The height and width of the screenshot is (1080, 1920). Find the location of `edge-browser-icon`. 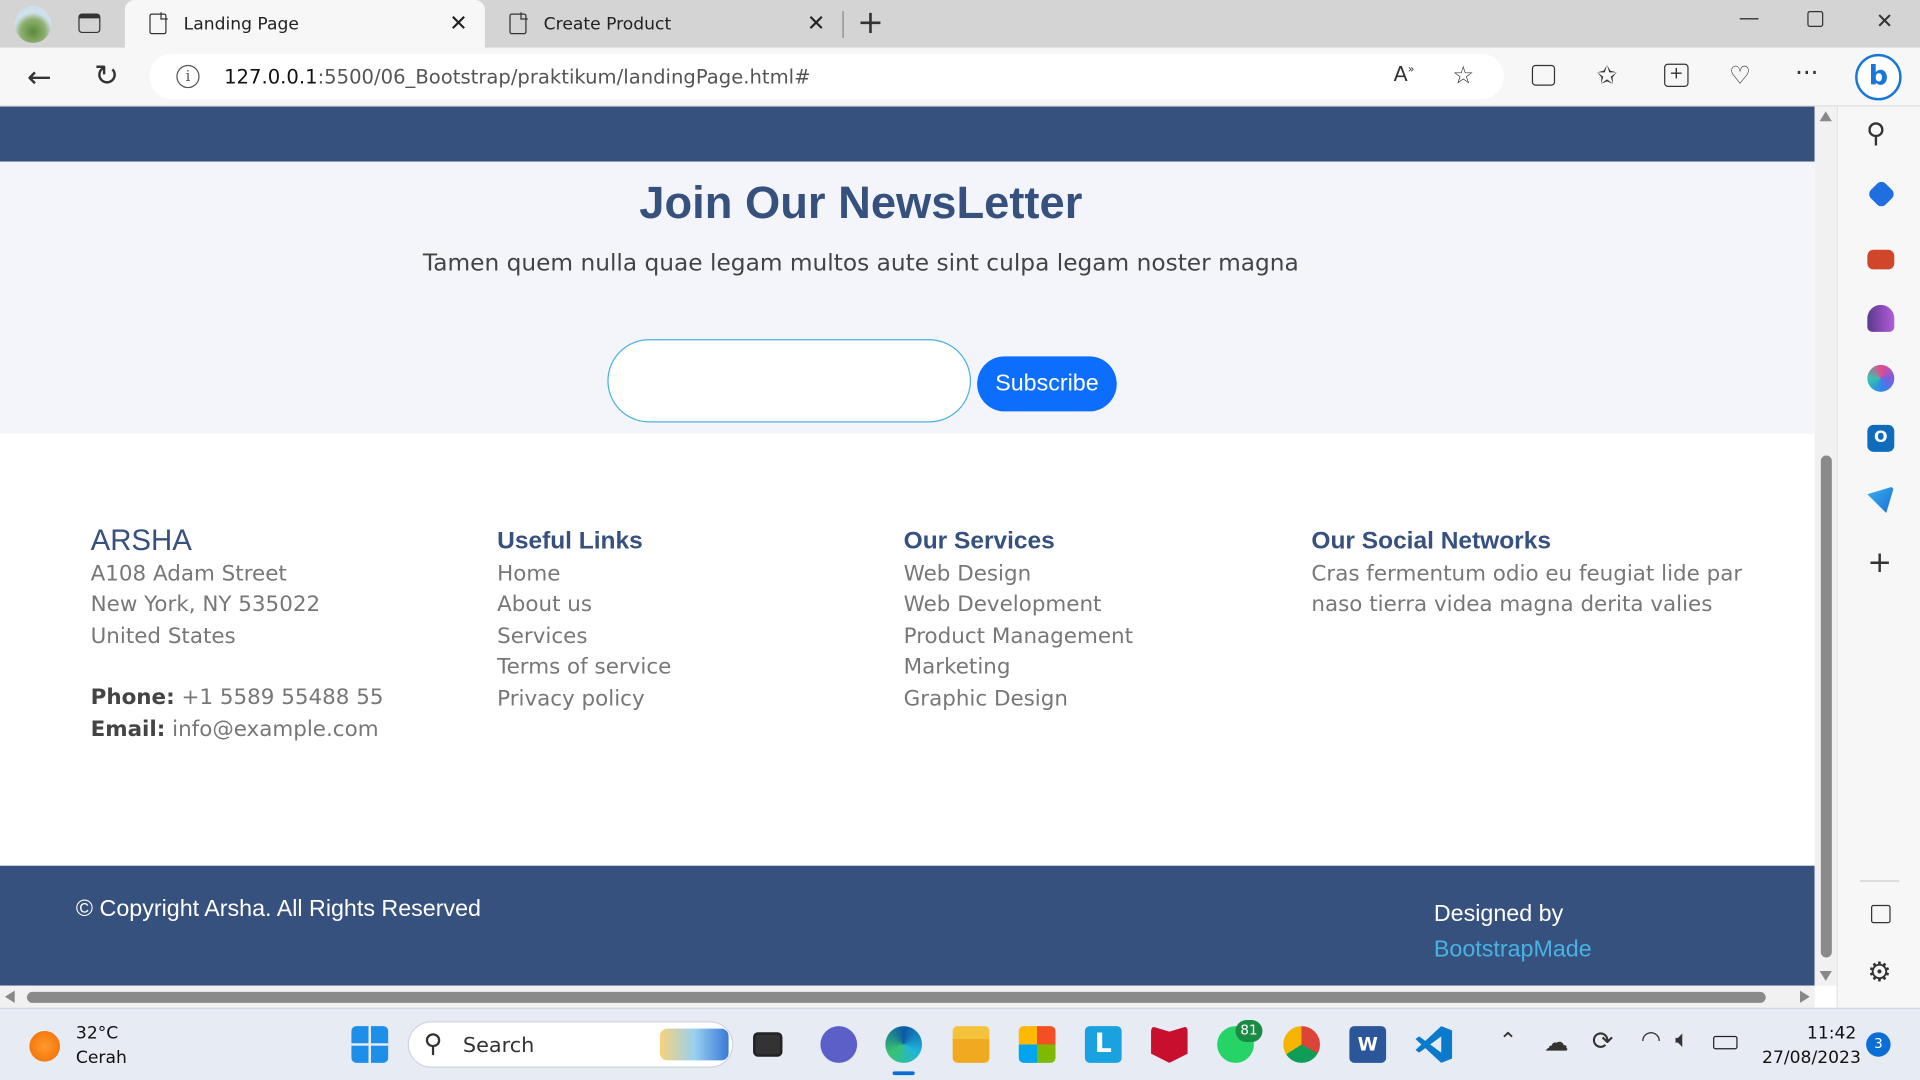

edge-browser-icon is located at coordinates (904, 1044).